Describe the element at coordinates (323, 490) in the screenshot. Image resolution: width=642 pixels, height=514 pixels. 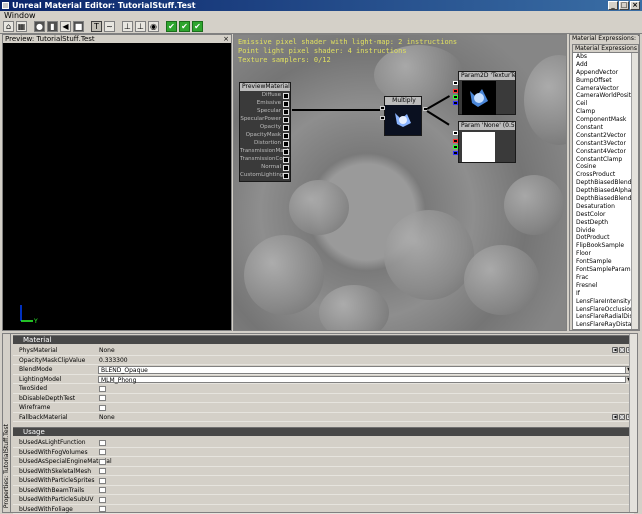
I see `prop-usage-row: bUsedWithBeamTrails` at that location.